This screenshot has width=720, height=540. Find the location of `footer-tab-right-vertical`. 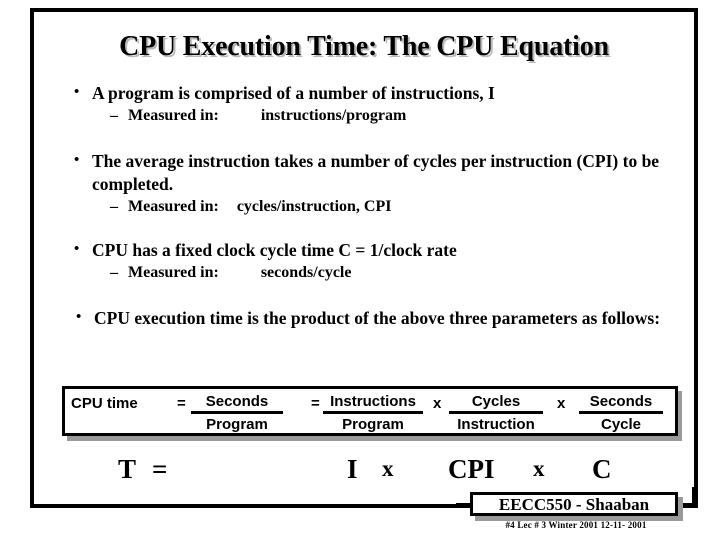

footer-tab-right-vertical is located at coordinates (694, 497).